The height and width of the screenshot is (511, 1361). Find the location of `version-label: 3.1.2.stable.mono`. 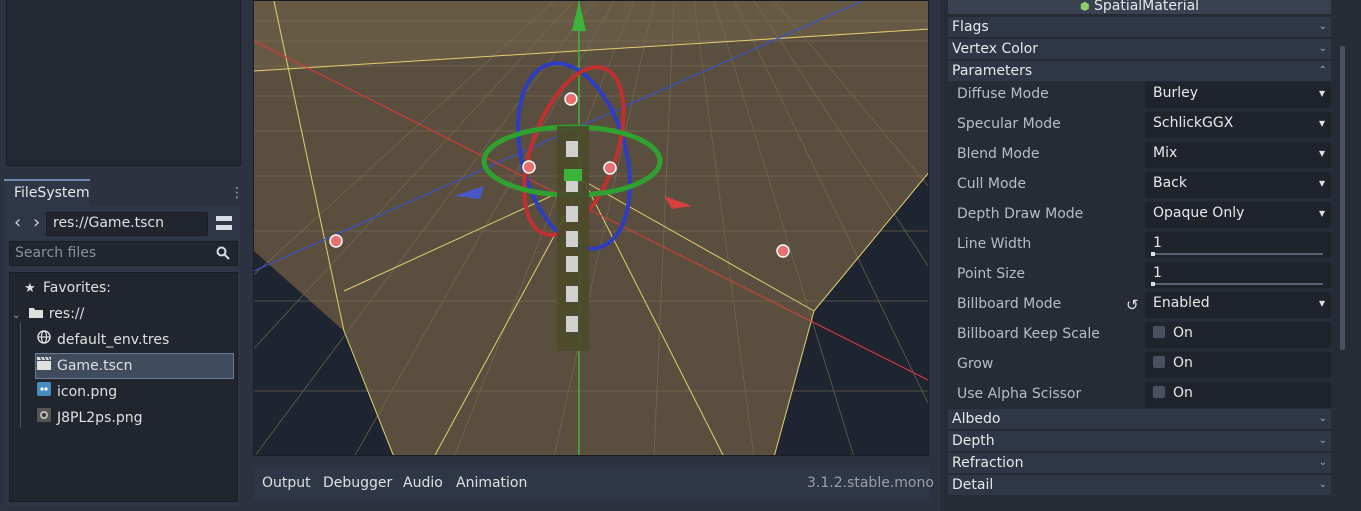

version-label: 3.1.2.stable.mono is located at coordinates (870, 483).